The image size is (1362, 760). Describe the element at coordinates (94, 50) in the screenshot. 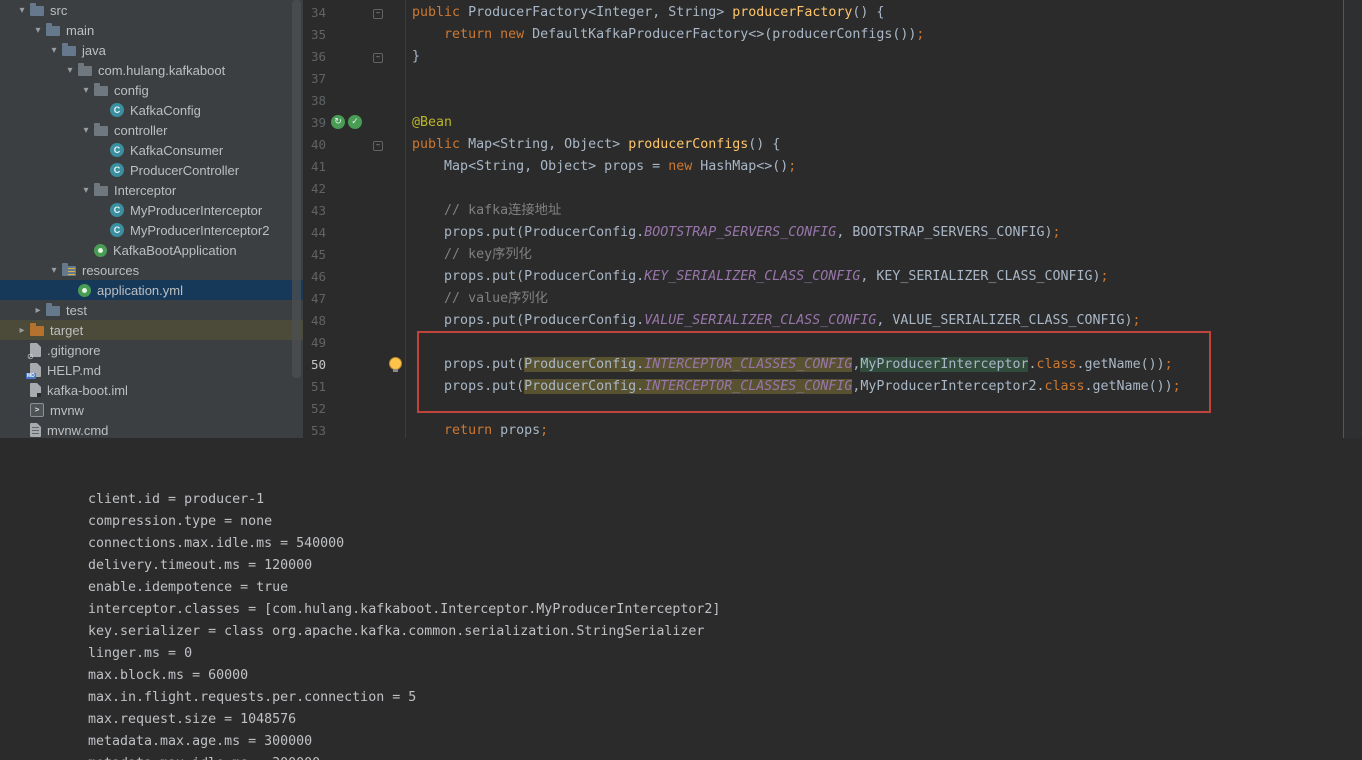

I see `tree-item-label: java` at that location.